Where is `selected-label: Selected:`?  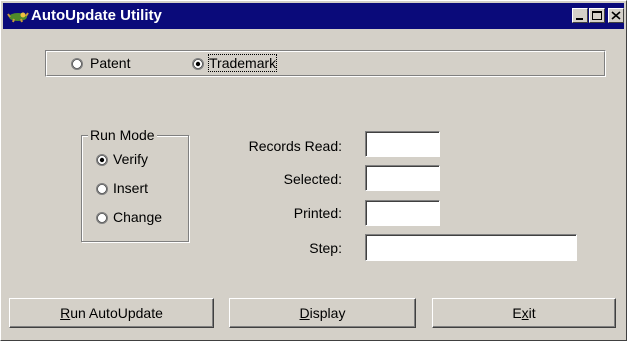 selected-label: Selected: is located at coordinates (312, 179).